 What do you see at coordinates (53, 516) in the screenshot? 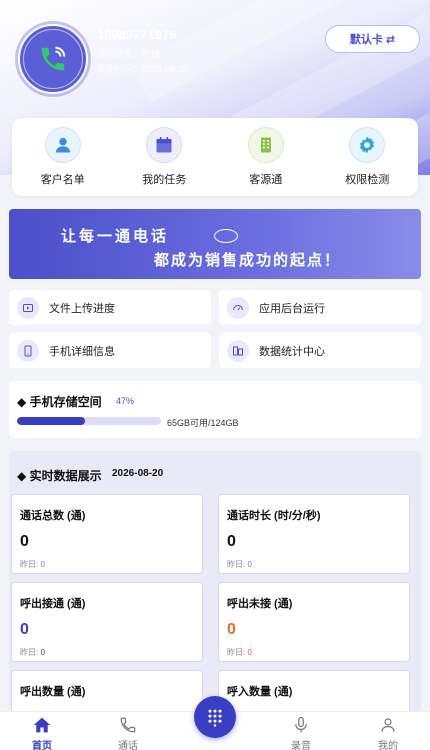
I see `stat-label: 通话总数 (通)` at bounding box center [53, 516].